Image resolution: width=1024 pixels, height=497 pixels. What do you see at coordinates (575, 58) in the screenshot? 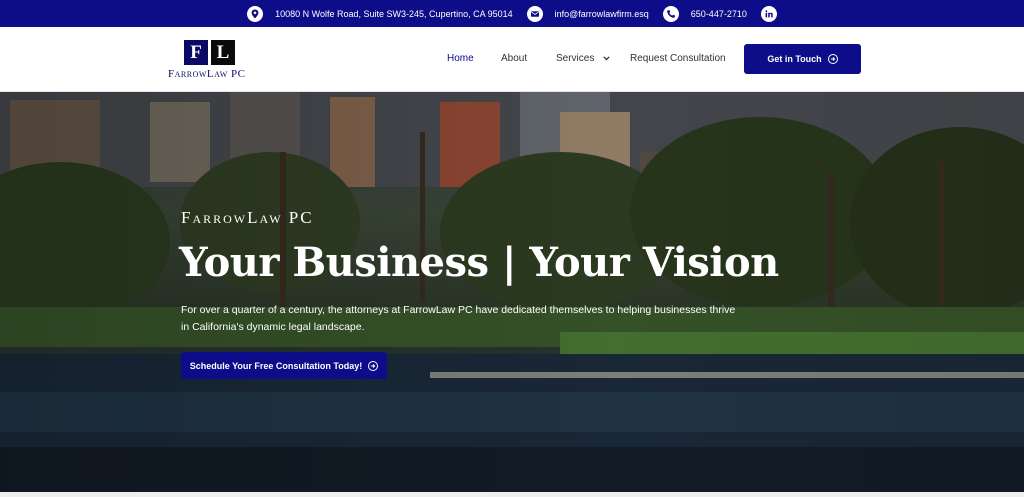
I see `nav-services-label: Services` at bounding box center [575, 58].